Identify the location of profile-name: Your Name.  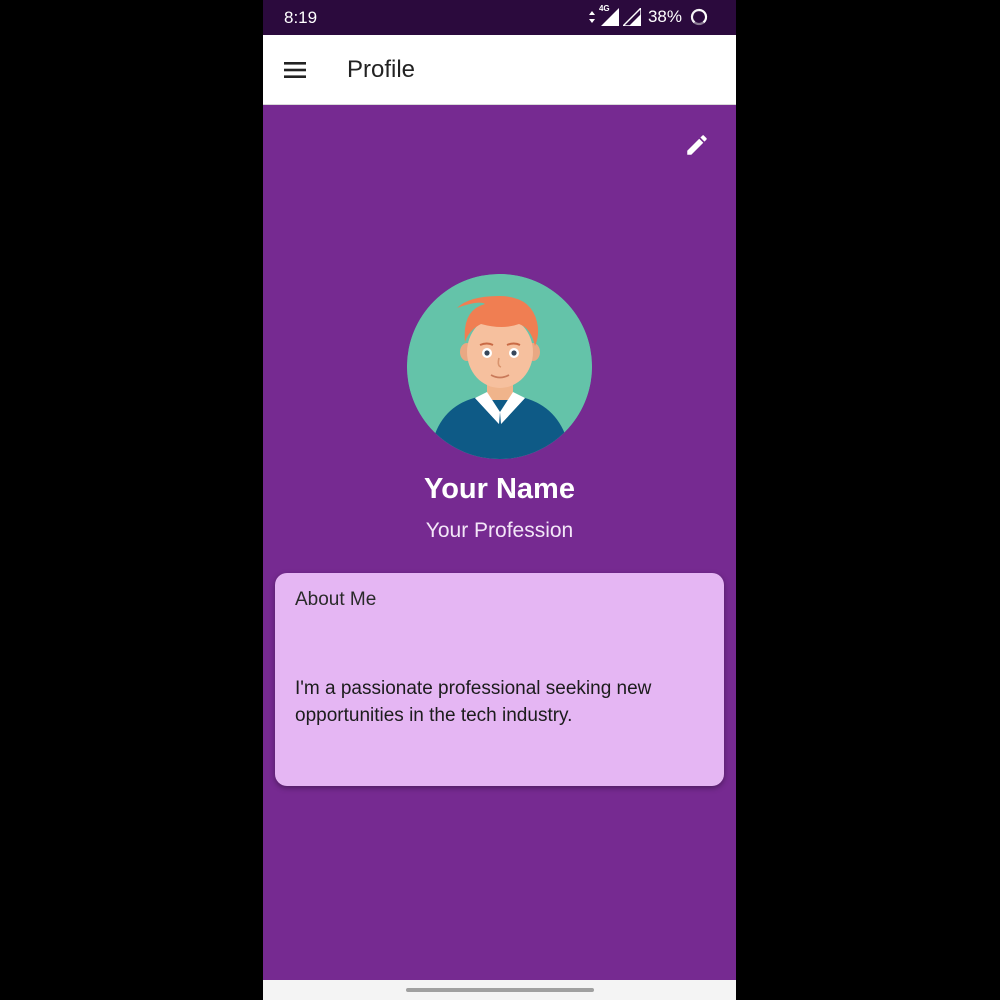
(499, 489).